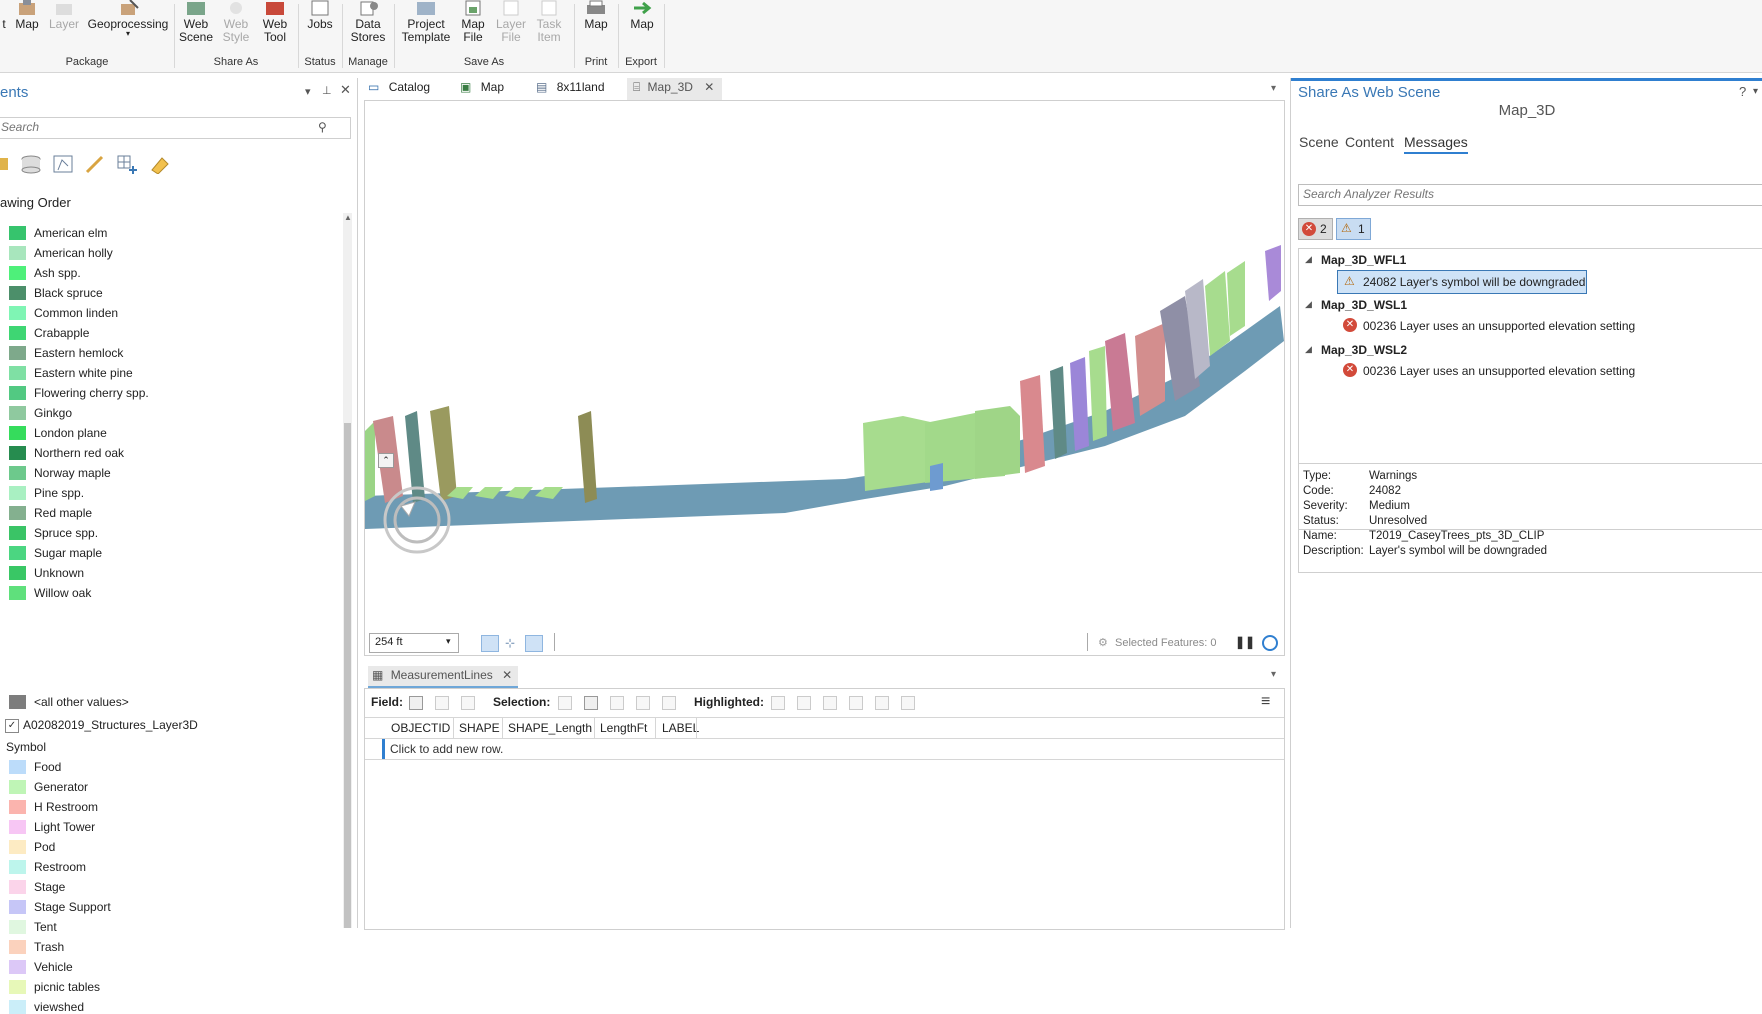 The height and width of the screenshot is (1014, 1762). Describe the element at coordinates (642, 15) in the screenshot. I see `export-map-button: Map` at that location.